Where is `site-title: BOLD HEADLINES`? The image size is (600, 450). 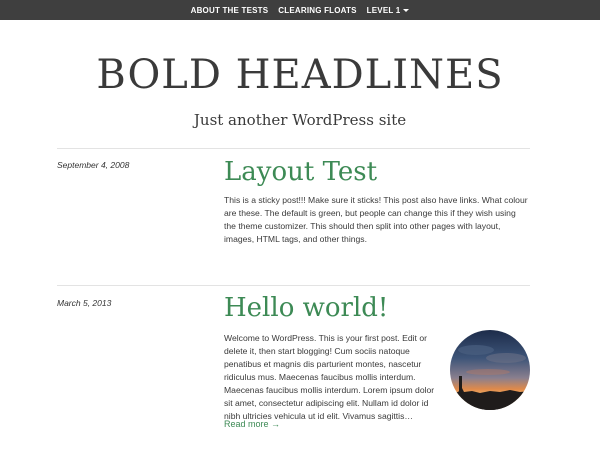 site-title: BOLD HEADLINES is located at coordinates (300, 75).